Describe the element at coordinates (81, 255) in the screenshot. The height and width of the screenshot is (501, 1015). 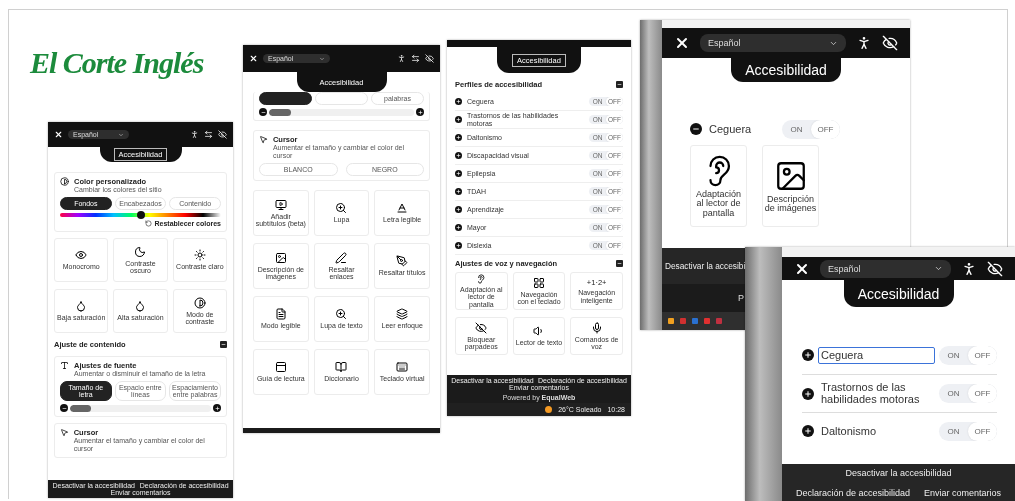
I see `eye-icon` at that location.